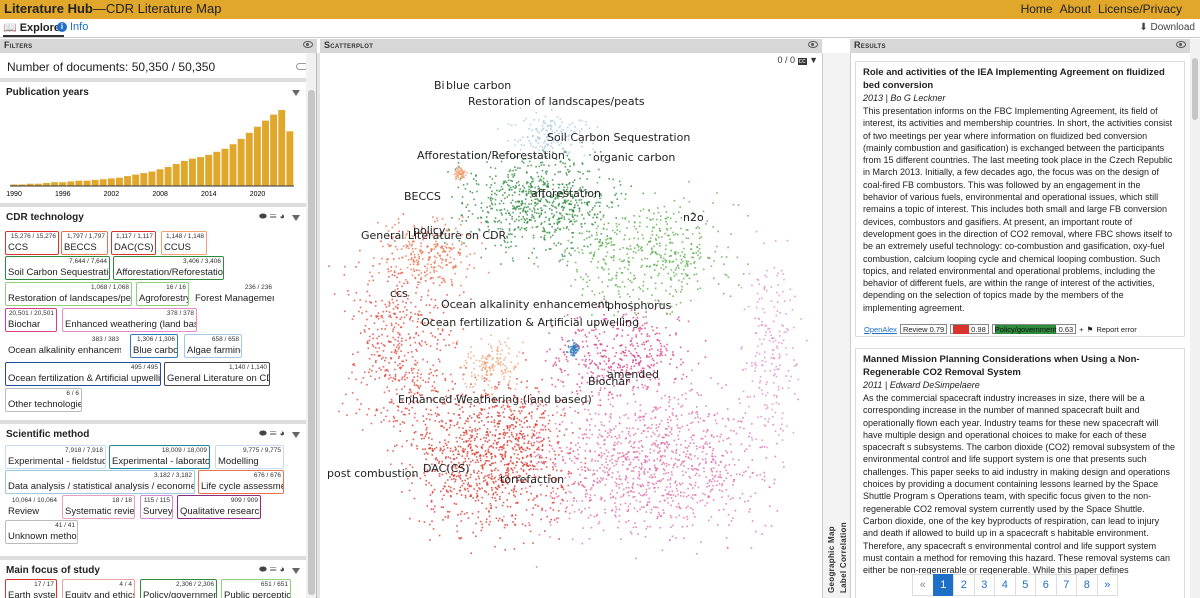 Image resolution: width=1200 pixels, height=598 pixels. Describe the element at coordinates (54, 184) in the screenshot. I see `year-bar` at that location.